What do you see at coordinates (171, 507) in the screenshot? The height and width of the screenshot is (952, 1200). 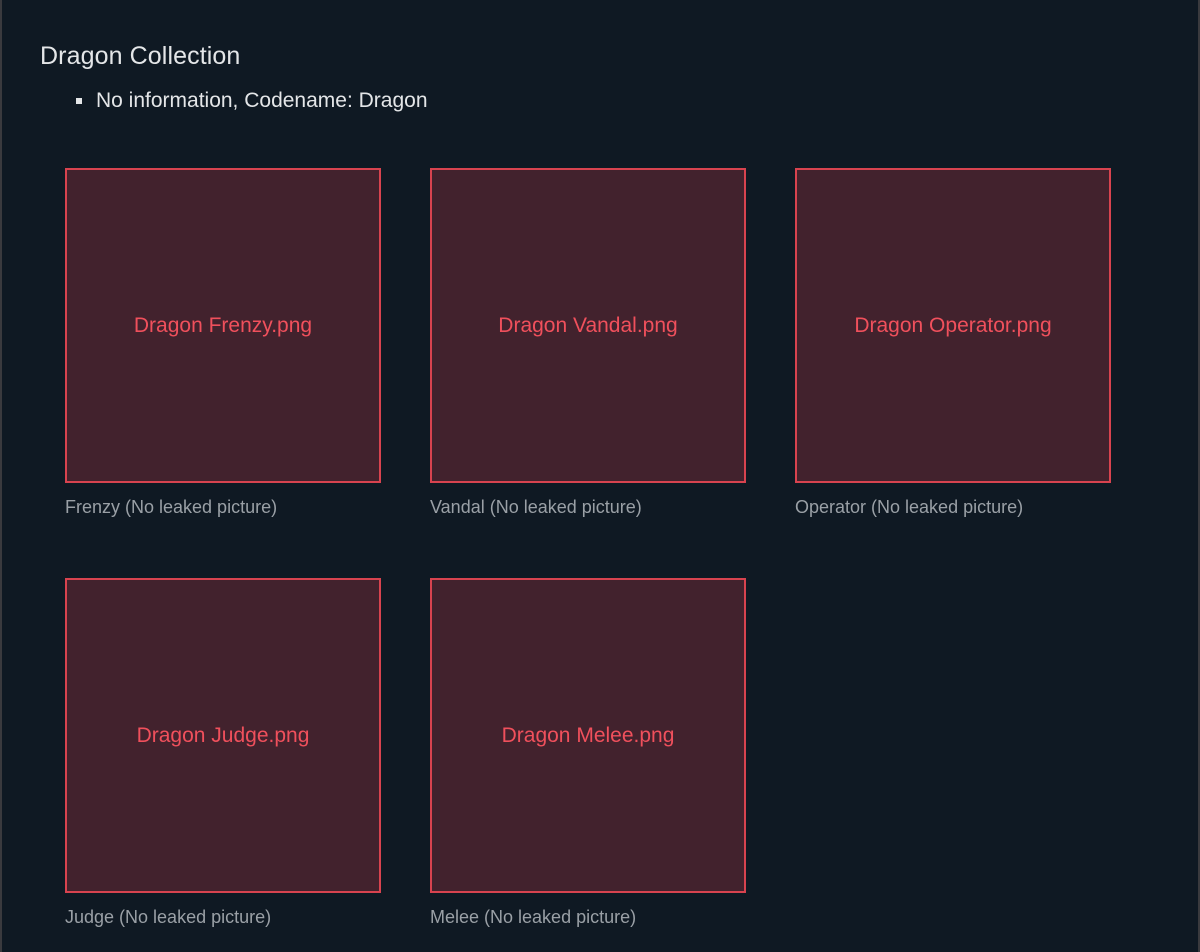 I see `card-caption: Frenzy (No leaked picture)` at bounding box center [171, 507].